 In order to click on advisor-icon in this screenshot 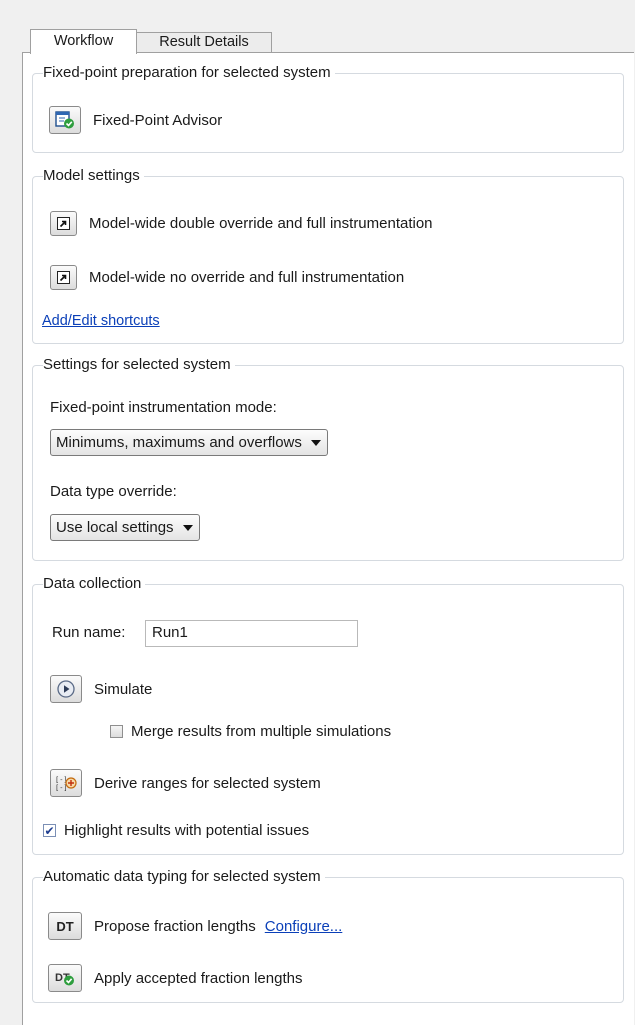, I will do `click(64, 120)`.